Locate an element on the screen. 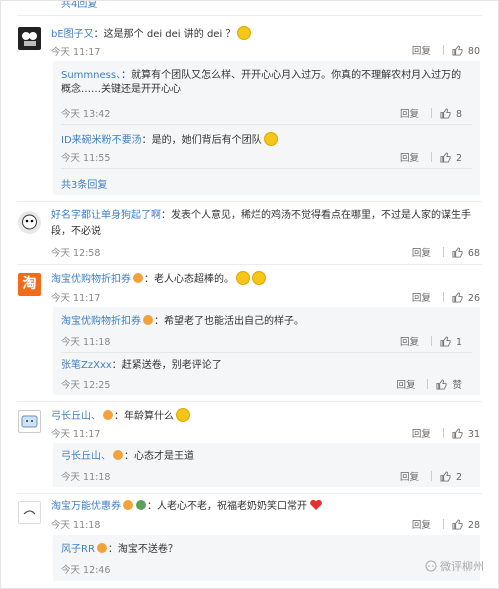 The image size is (499, 589). reply-box: 弓长丘山、 ：心态才是王道 今天 11:18 回复 2 is located at coordinates (266, 465).